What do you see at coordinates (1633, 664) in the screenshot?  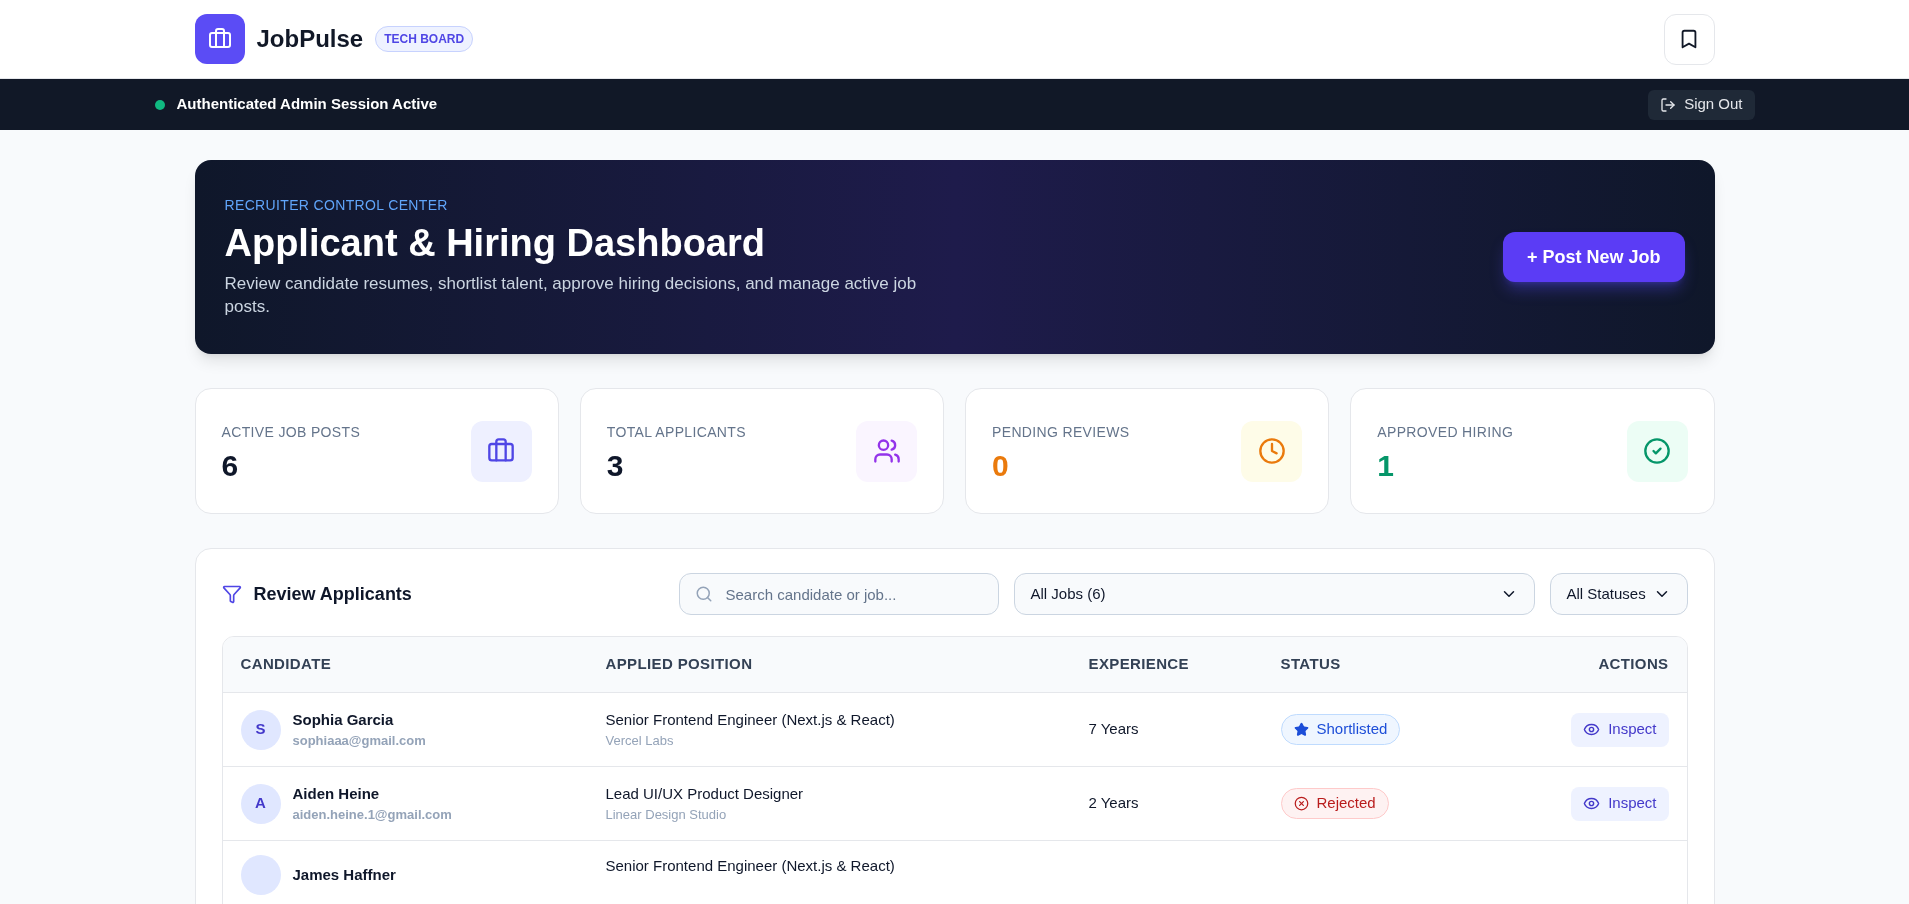 I see `column-header: ACTIONS` at bounding box center [1633, 664].